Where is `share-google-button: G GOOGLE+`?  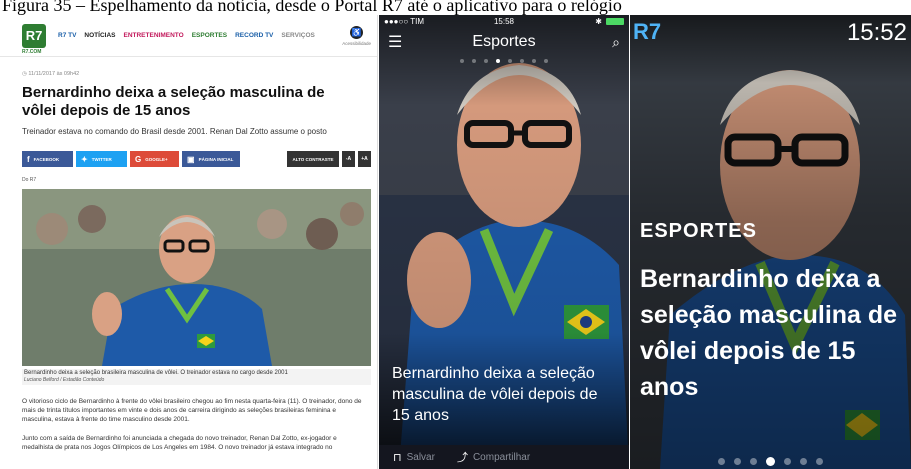 share-google-button: G GOOGLE+ is located at coordinates (154, 159).